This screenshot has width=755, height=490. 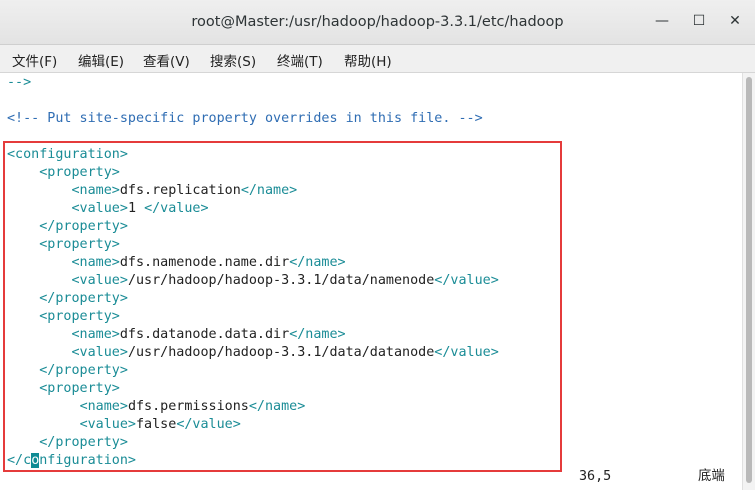 I want to click on close-button: ✕, so click(x=735, y=21).